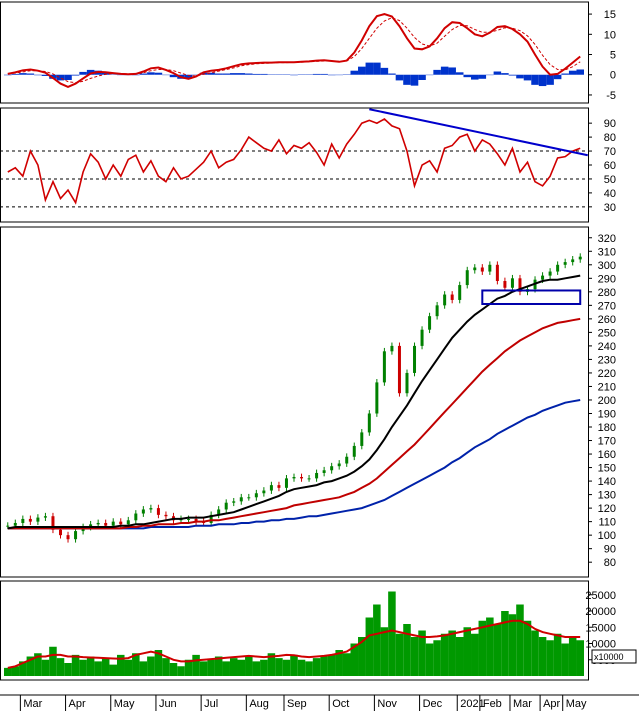 This screenshot has width=639, height=711. I want to click on y-tick-label: 60, so click(610, 166).